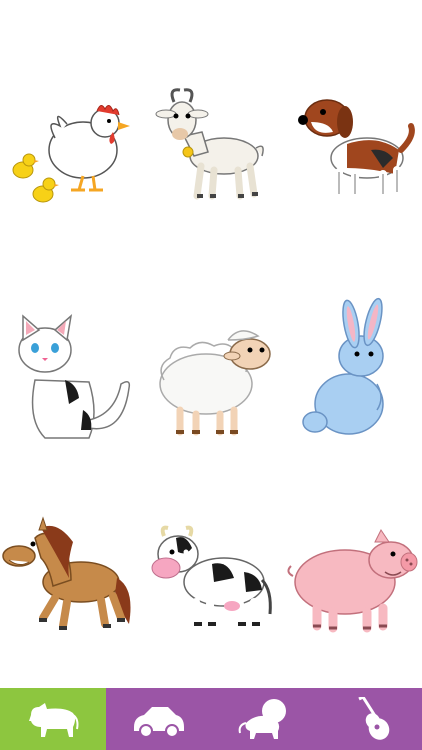  What do you see at coordinates (215, 383) in the screenshot?
I see `sheep-illustration` at bounding box center [215, 383].